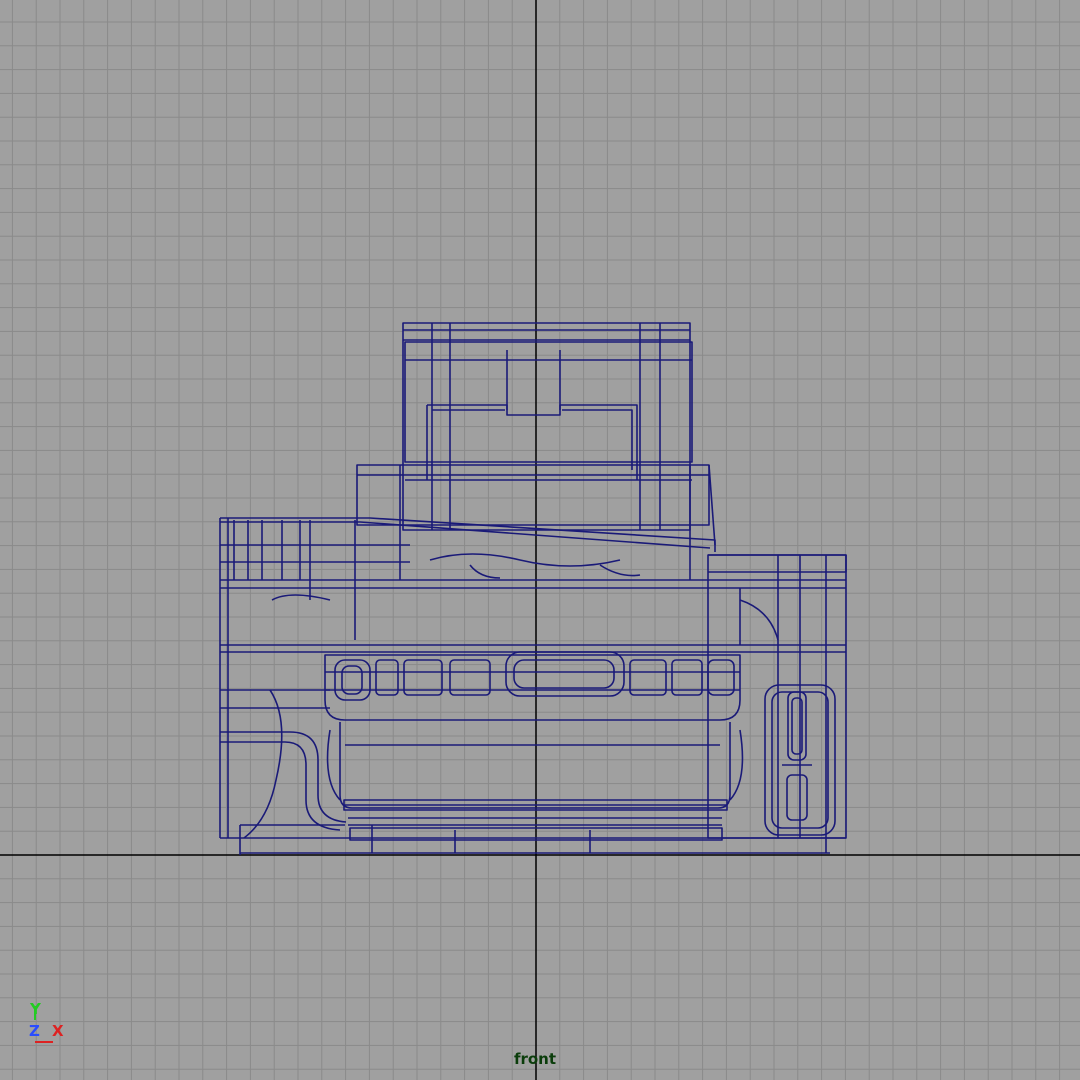 This screenshot has height=1080, width=1080. What do you see at coordinates (34, 1031) in the screenshot?
I see `z-axis-label: Z` at bounding box center [34, 1031].